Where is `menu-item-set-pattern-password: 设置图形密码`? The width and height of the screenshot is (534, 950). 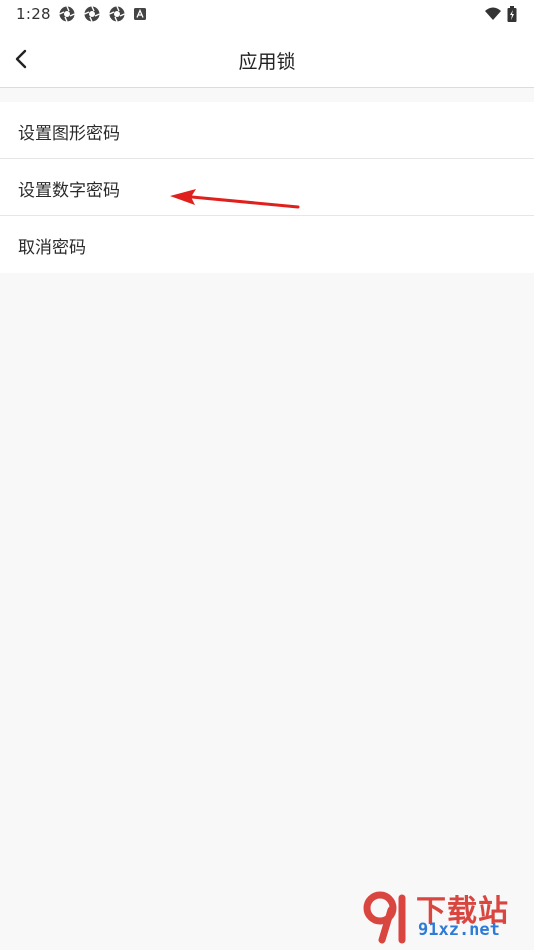
menu-item-set-pattern-password: 设置图形密码 is located at coordinates (267, 130).